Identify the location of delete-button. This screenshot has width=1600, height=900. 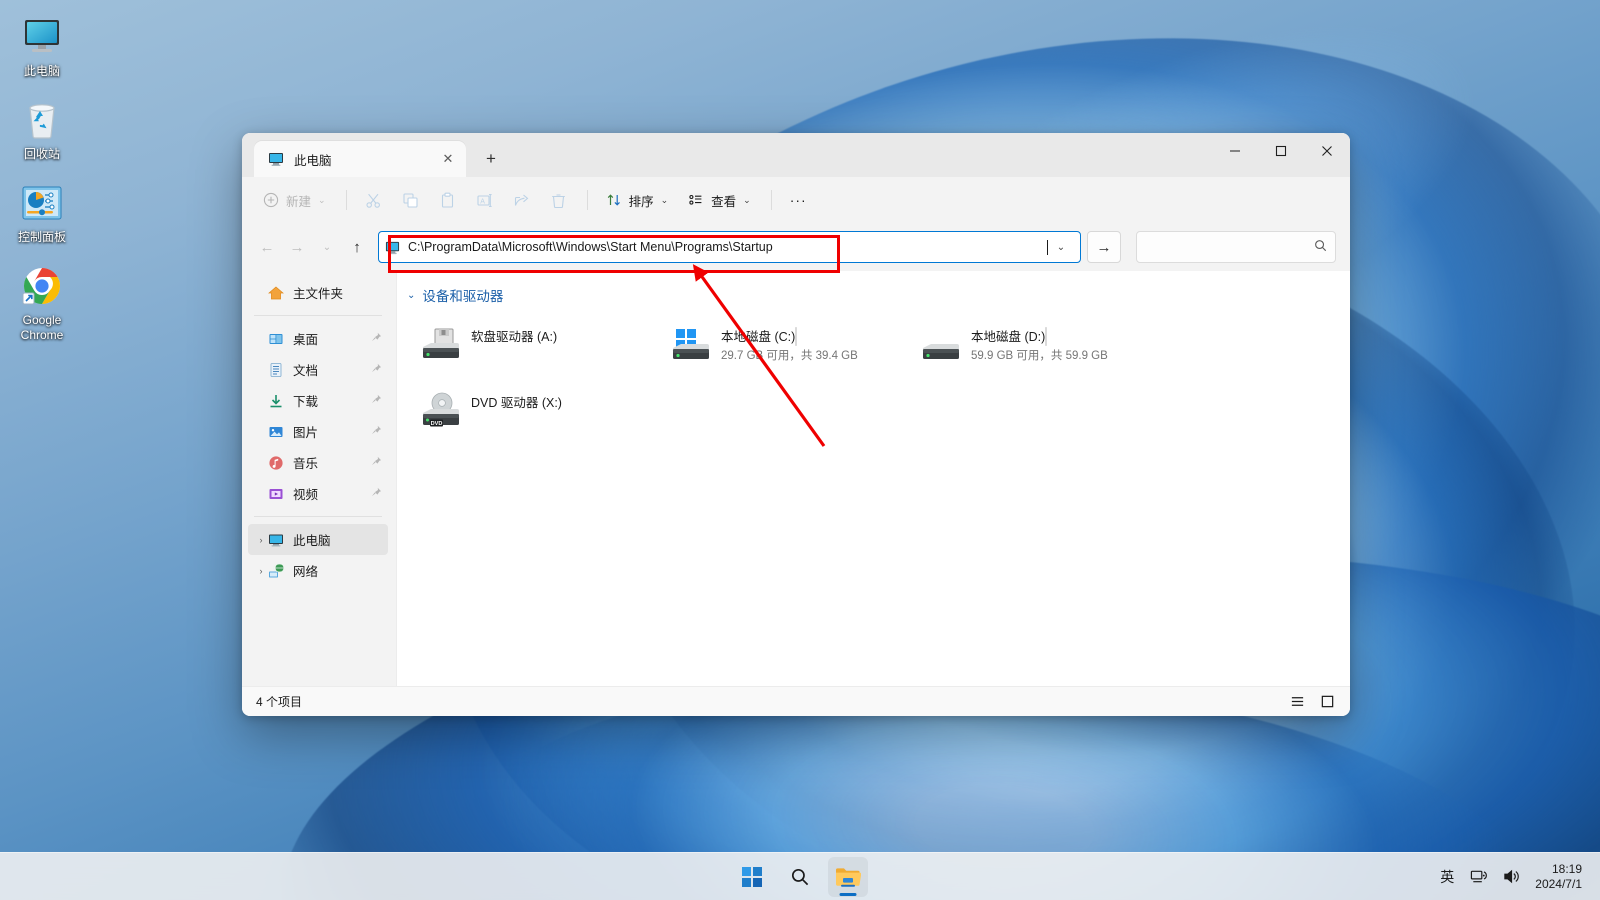
(558, 200).